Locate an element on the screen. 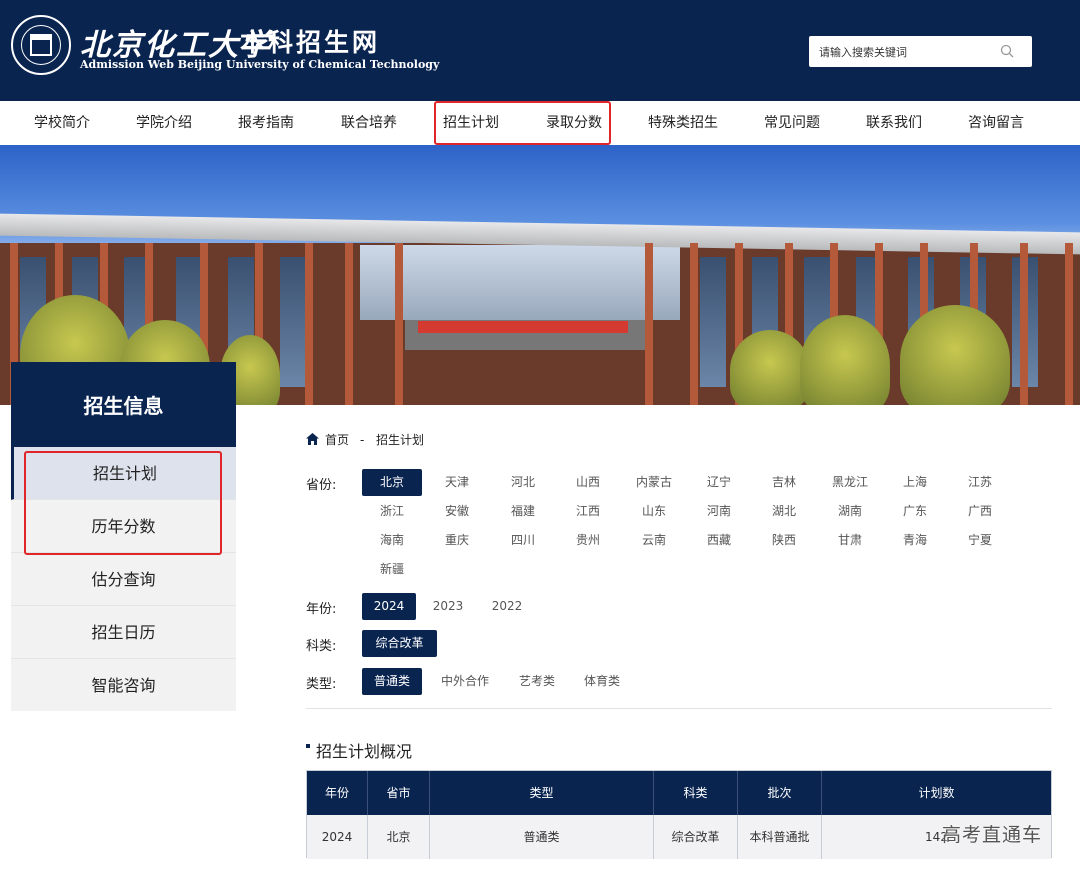 The width and height of the screenshot is (1080, 872). province-chip: 江苏 is located at coordinates (980, 482).